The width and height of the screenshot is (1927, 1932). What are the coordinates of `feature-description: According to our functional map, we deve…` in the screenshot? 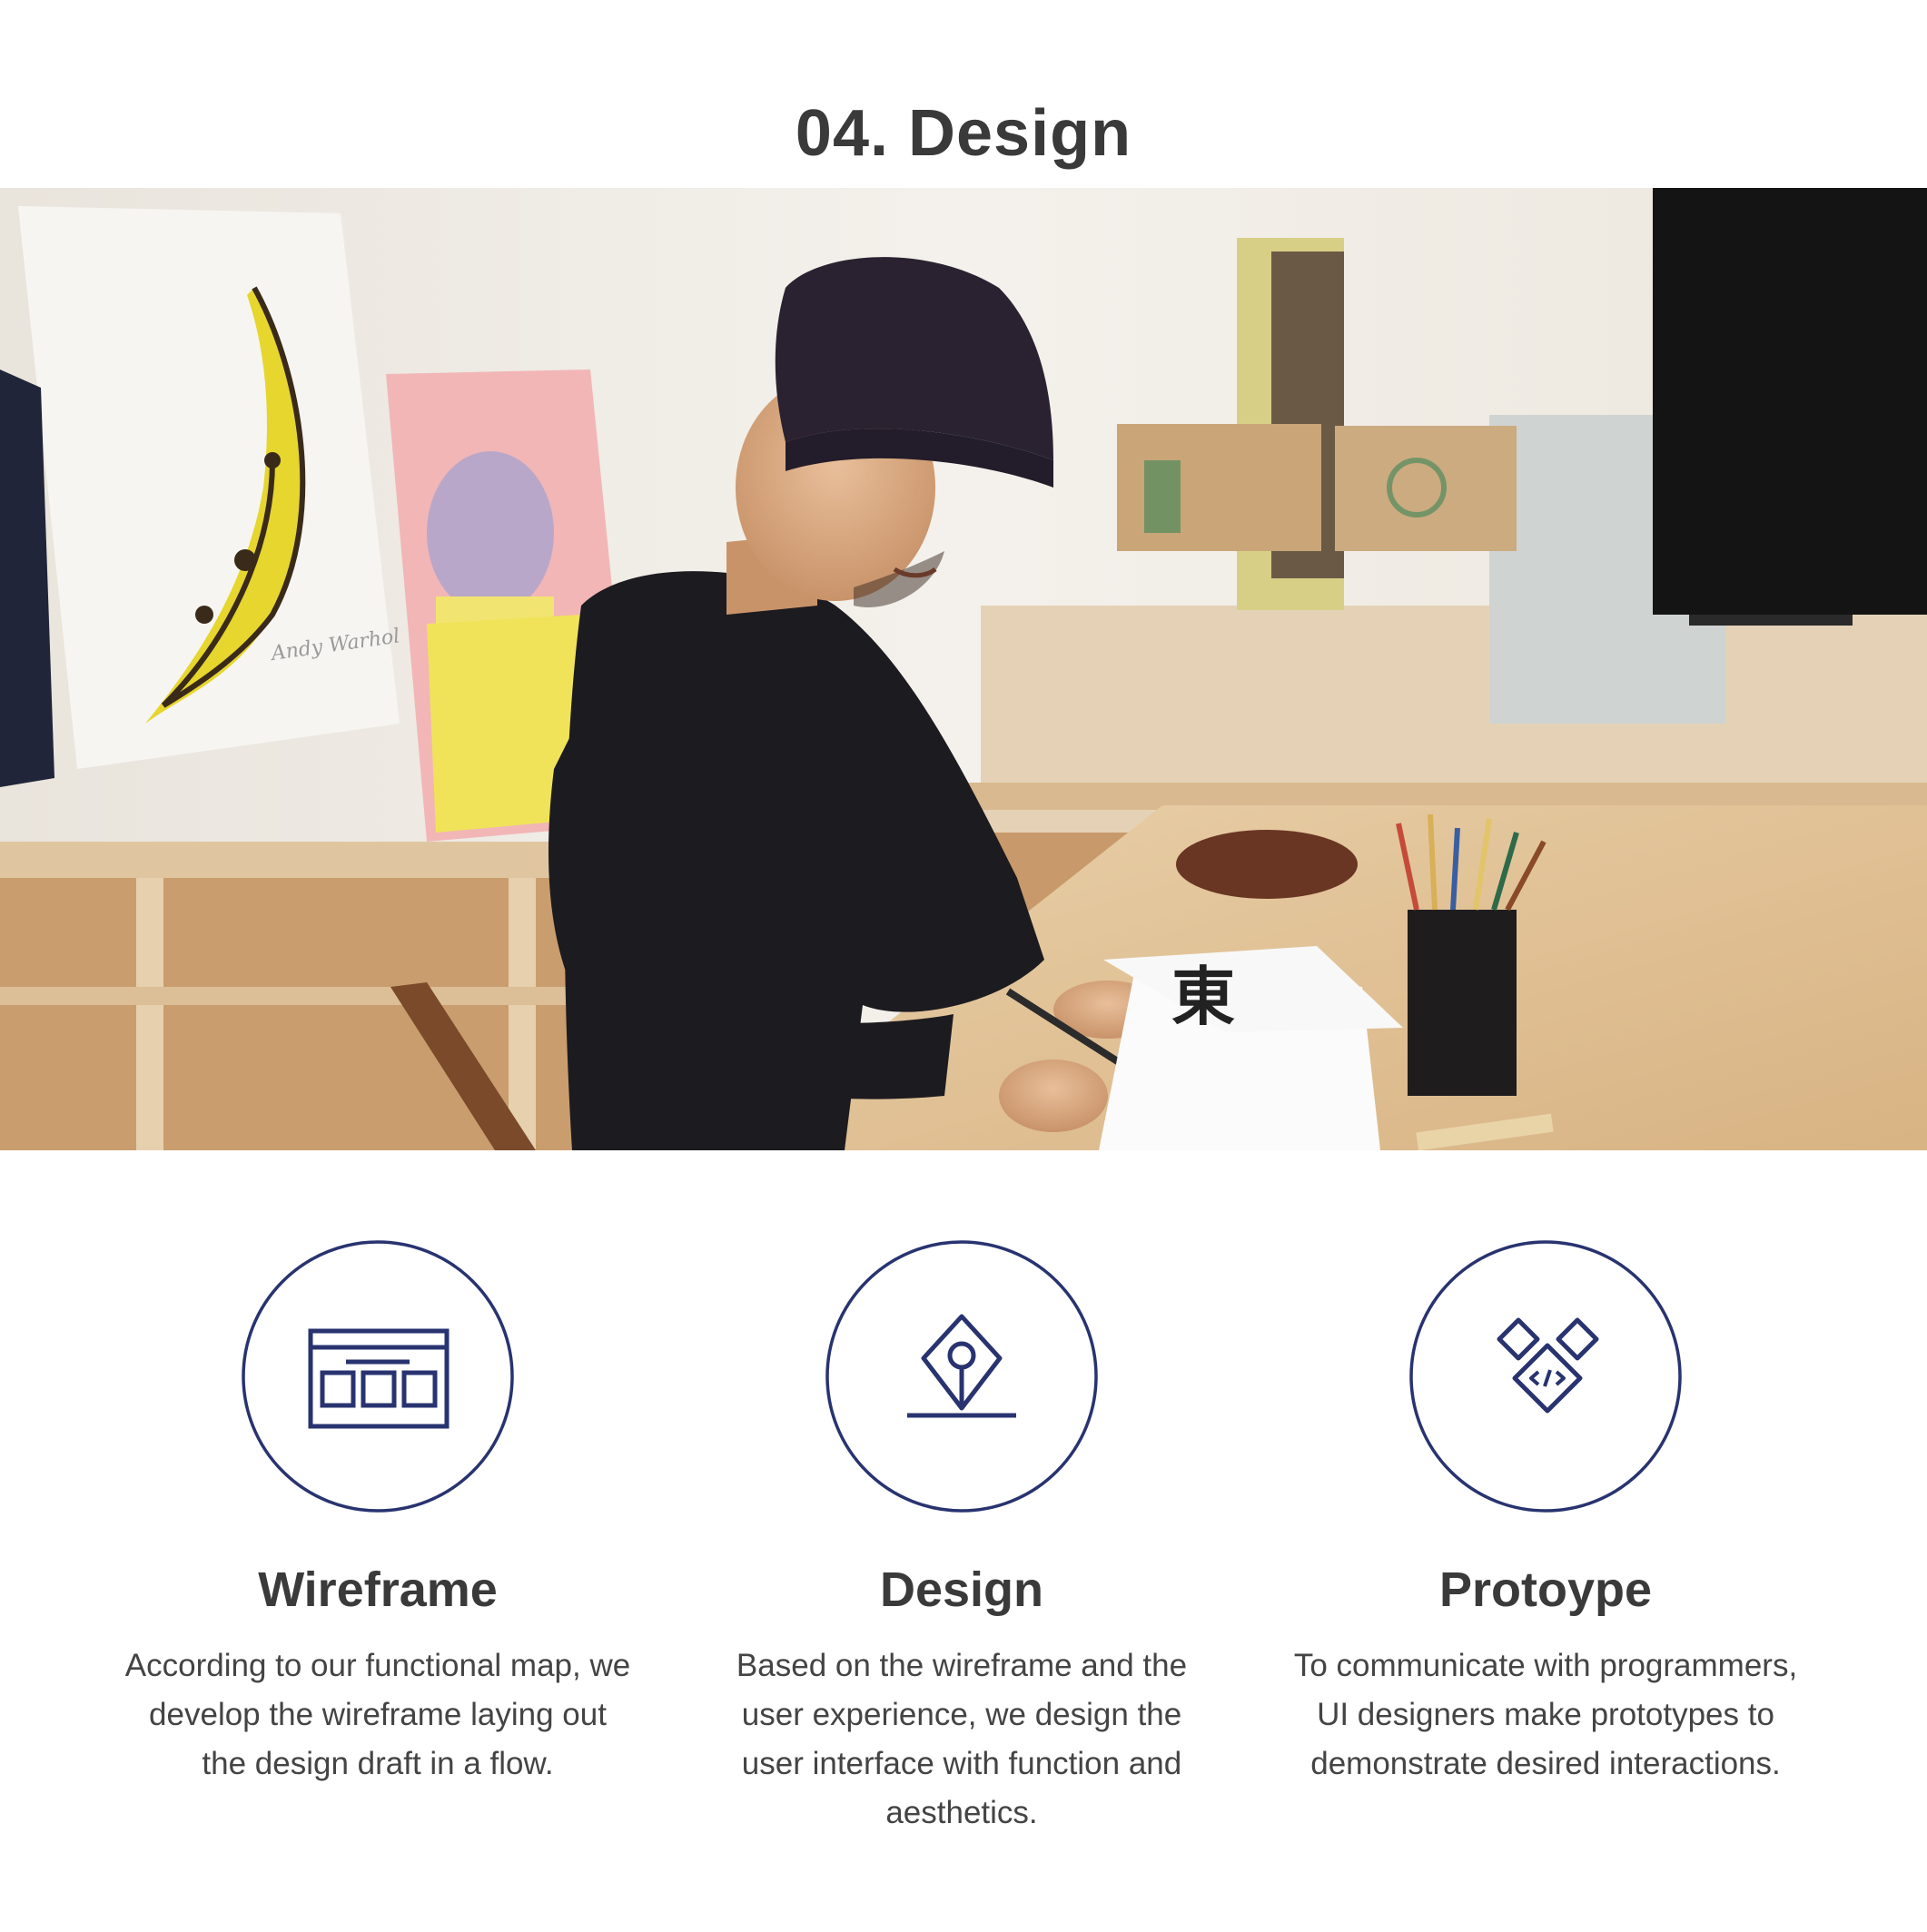 It's located at (377, 1715).